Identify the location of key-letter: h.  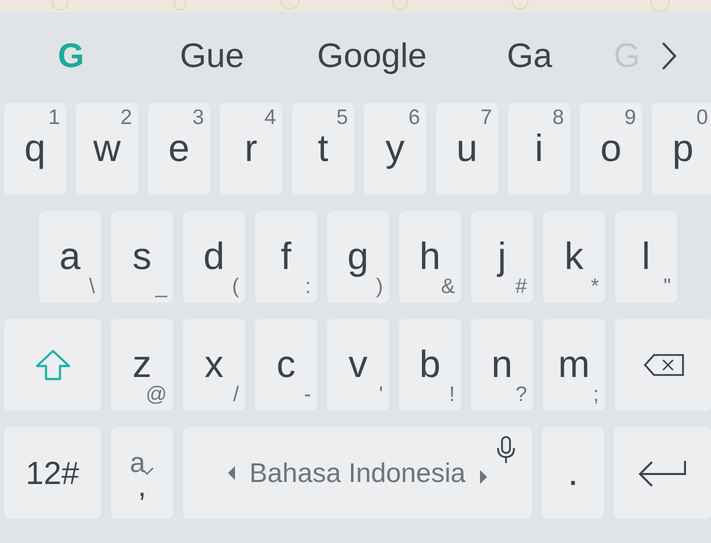
(430, 257).